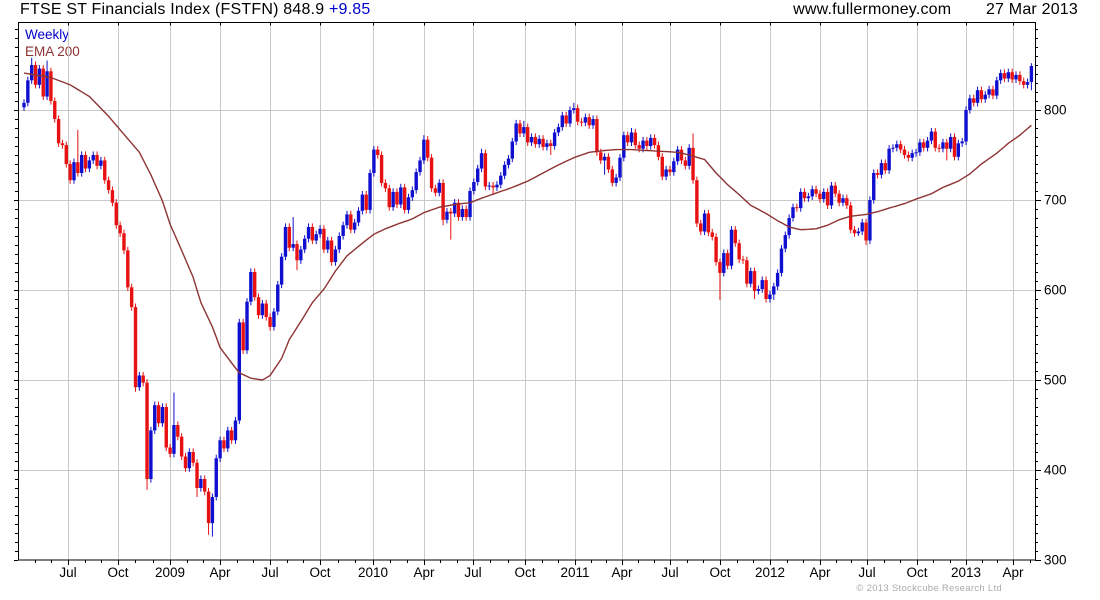 This screenshot has height=600, width=1100. I want to click on svg-text: 500, so click(1055, 380).